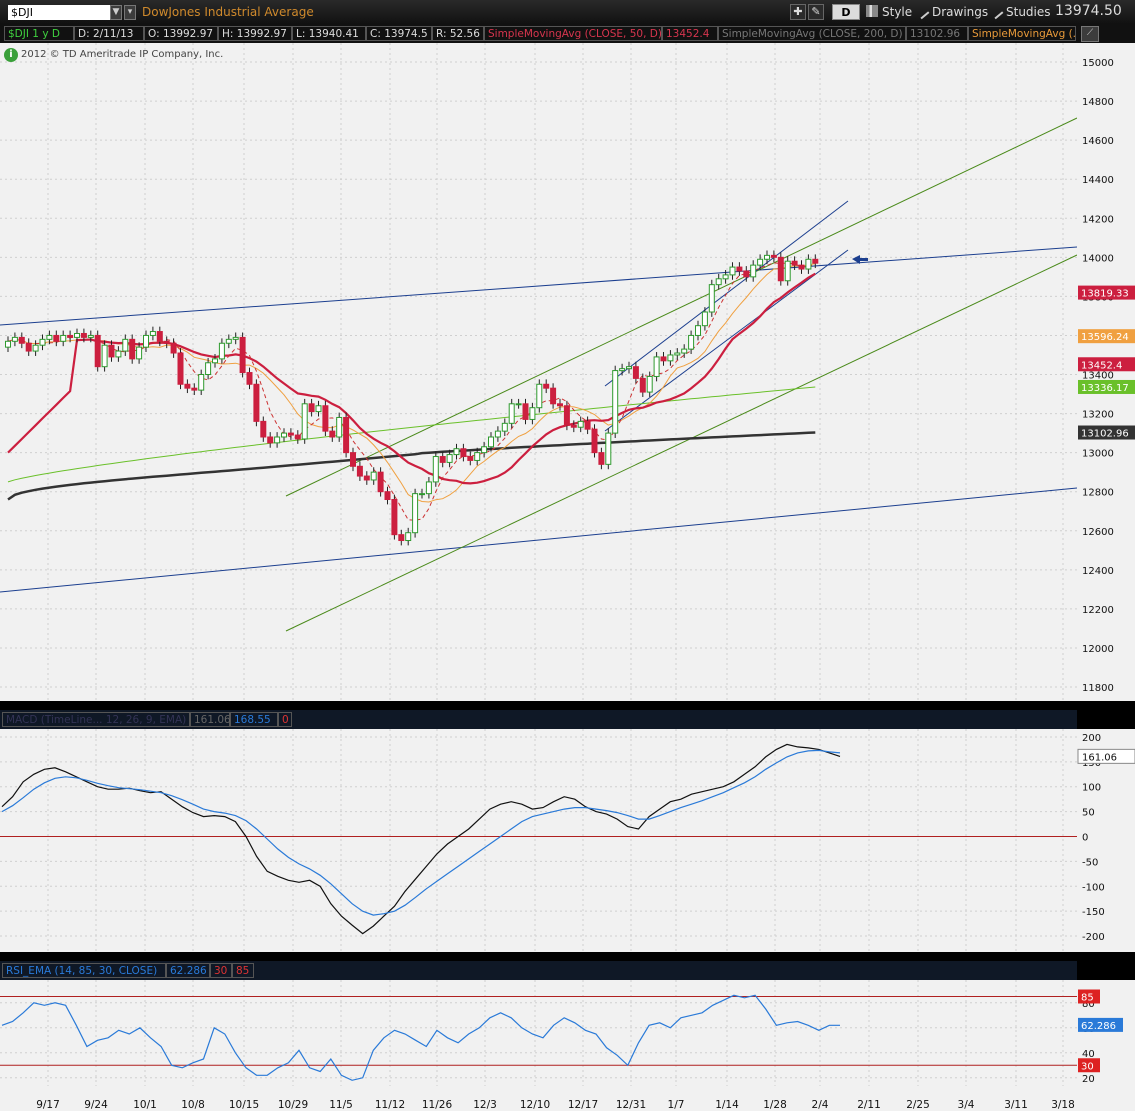 The width and height of the screenshot is (1135, 1111). Describe the element at coordinates (966, 1105) in the screenshot. I see `time-tick-label: 3/4` at that location.